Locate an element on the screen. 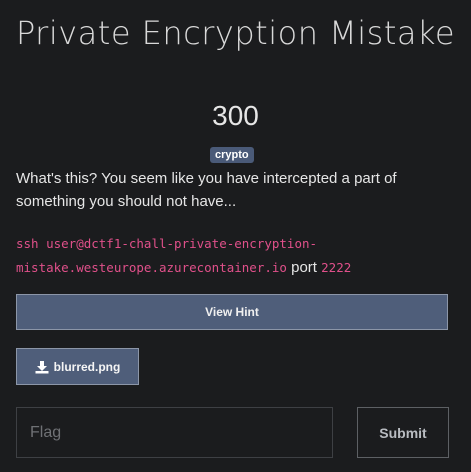  download-file-button: blurred.png is located at coordinates (77, 366).